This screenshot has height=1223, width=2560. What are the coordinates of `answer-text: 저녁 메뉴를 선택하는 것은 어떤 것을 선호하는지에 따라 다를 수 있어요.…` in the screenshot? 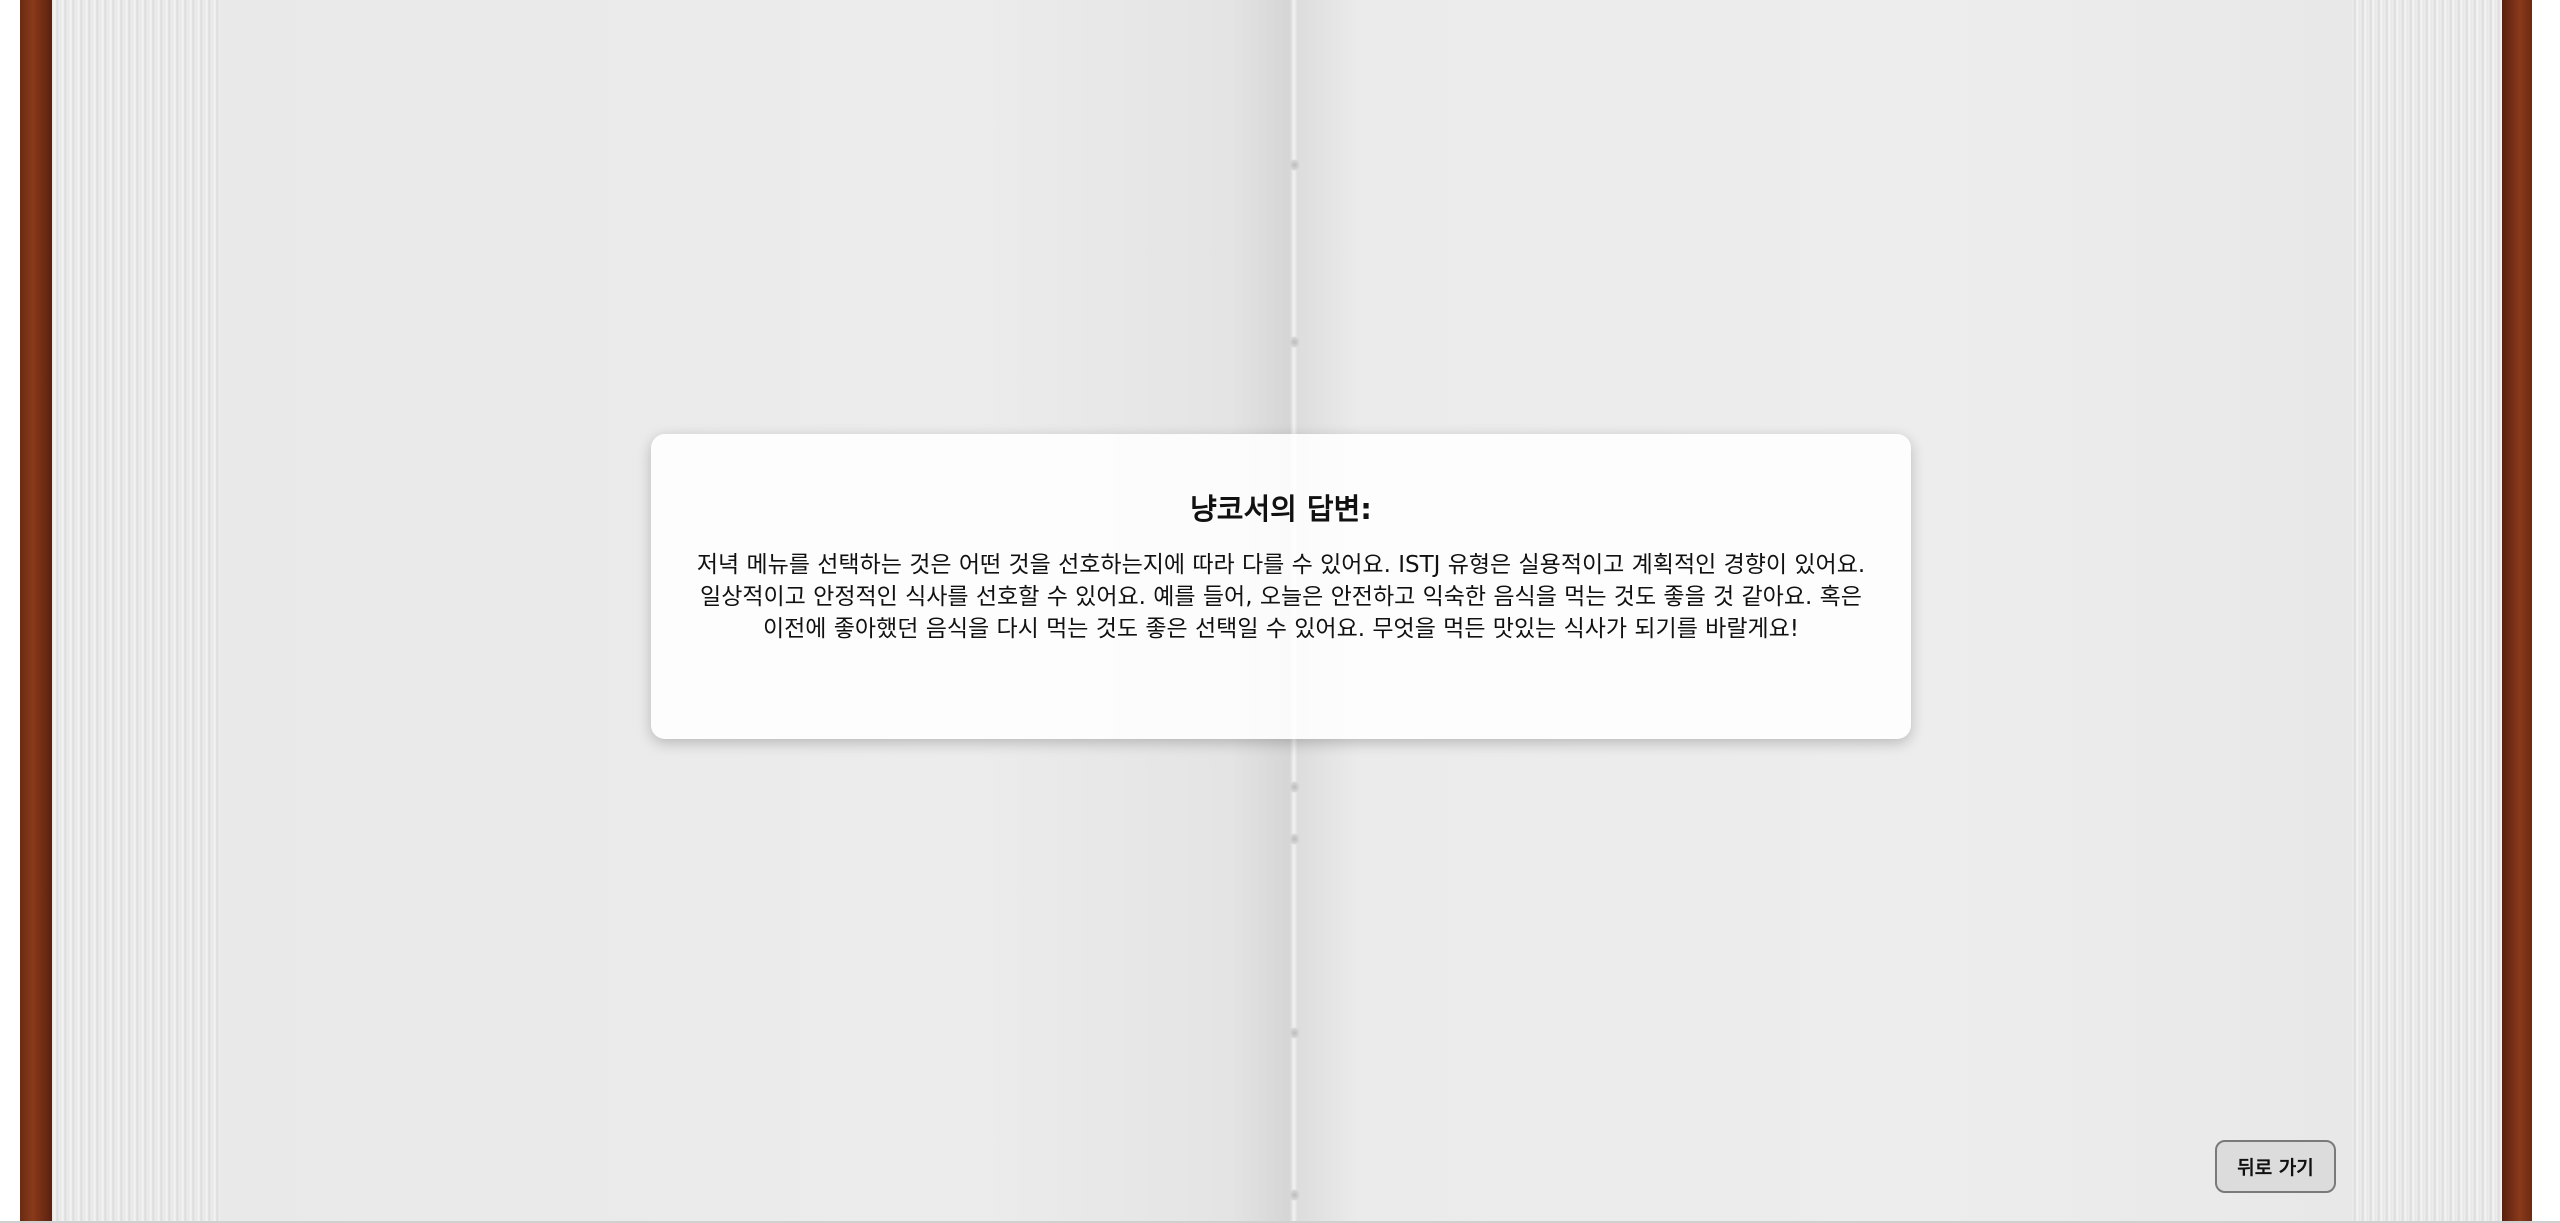 It's located at (1281, 596).